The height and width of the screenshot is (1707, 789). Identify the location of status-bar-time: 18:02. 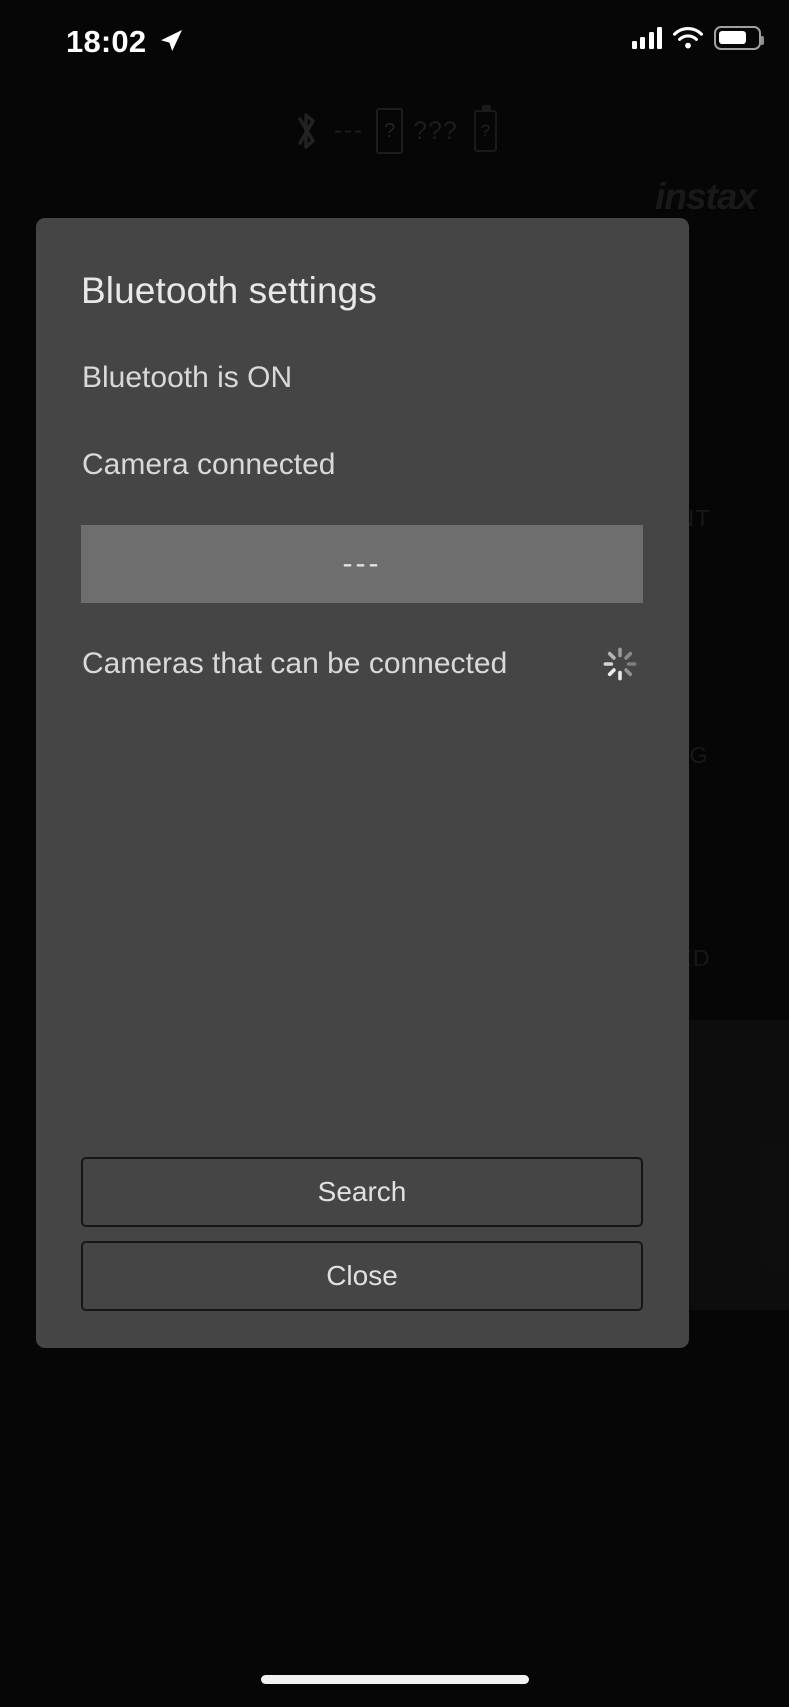
(106, 41).